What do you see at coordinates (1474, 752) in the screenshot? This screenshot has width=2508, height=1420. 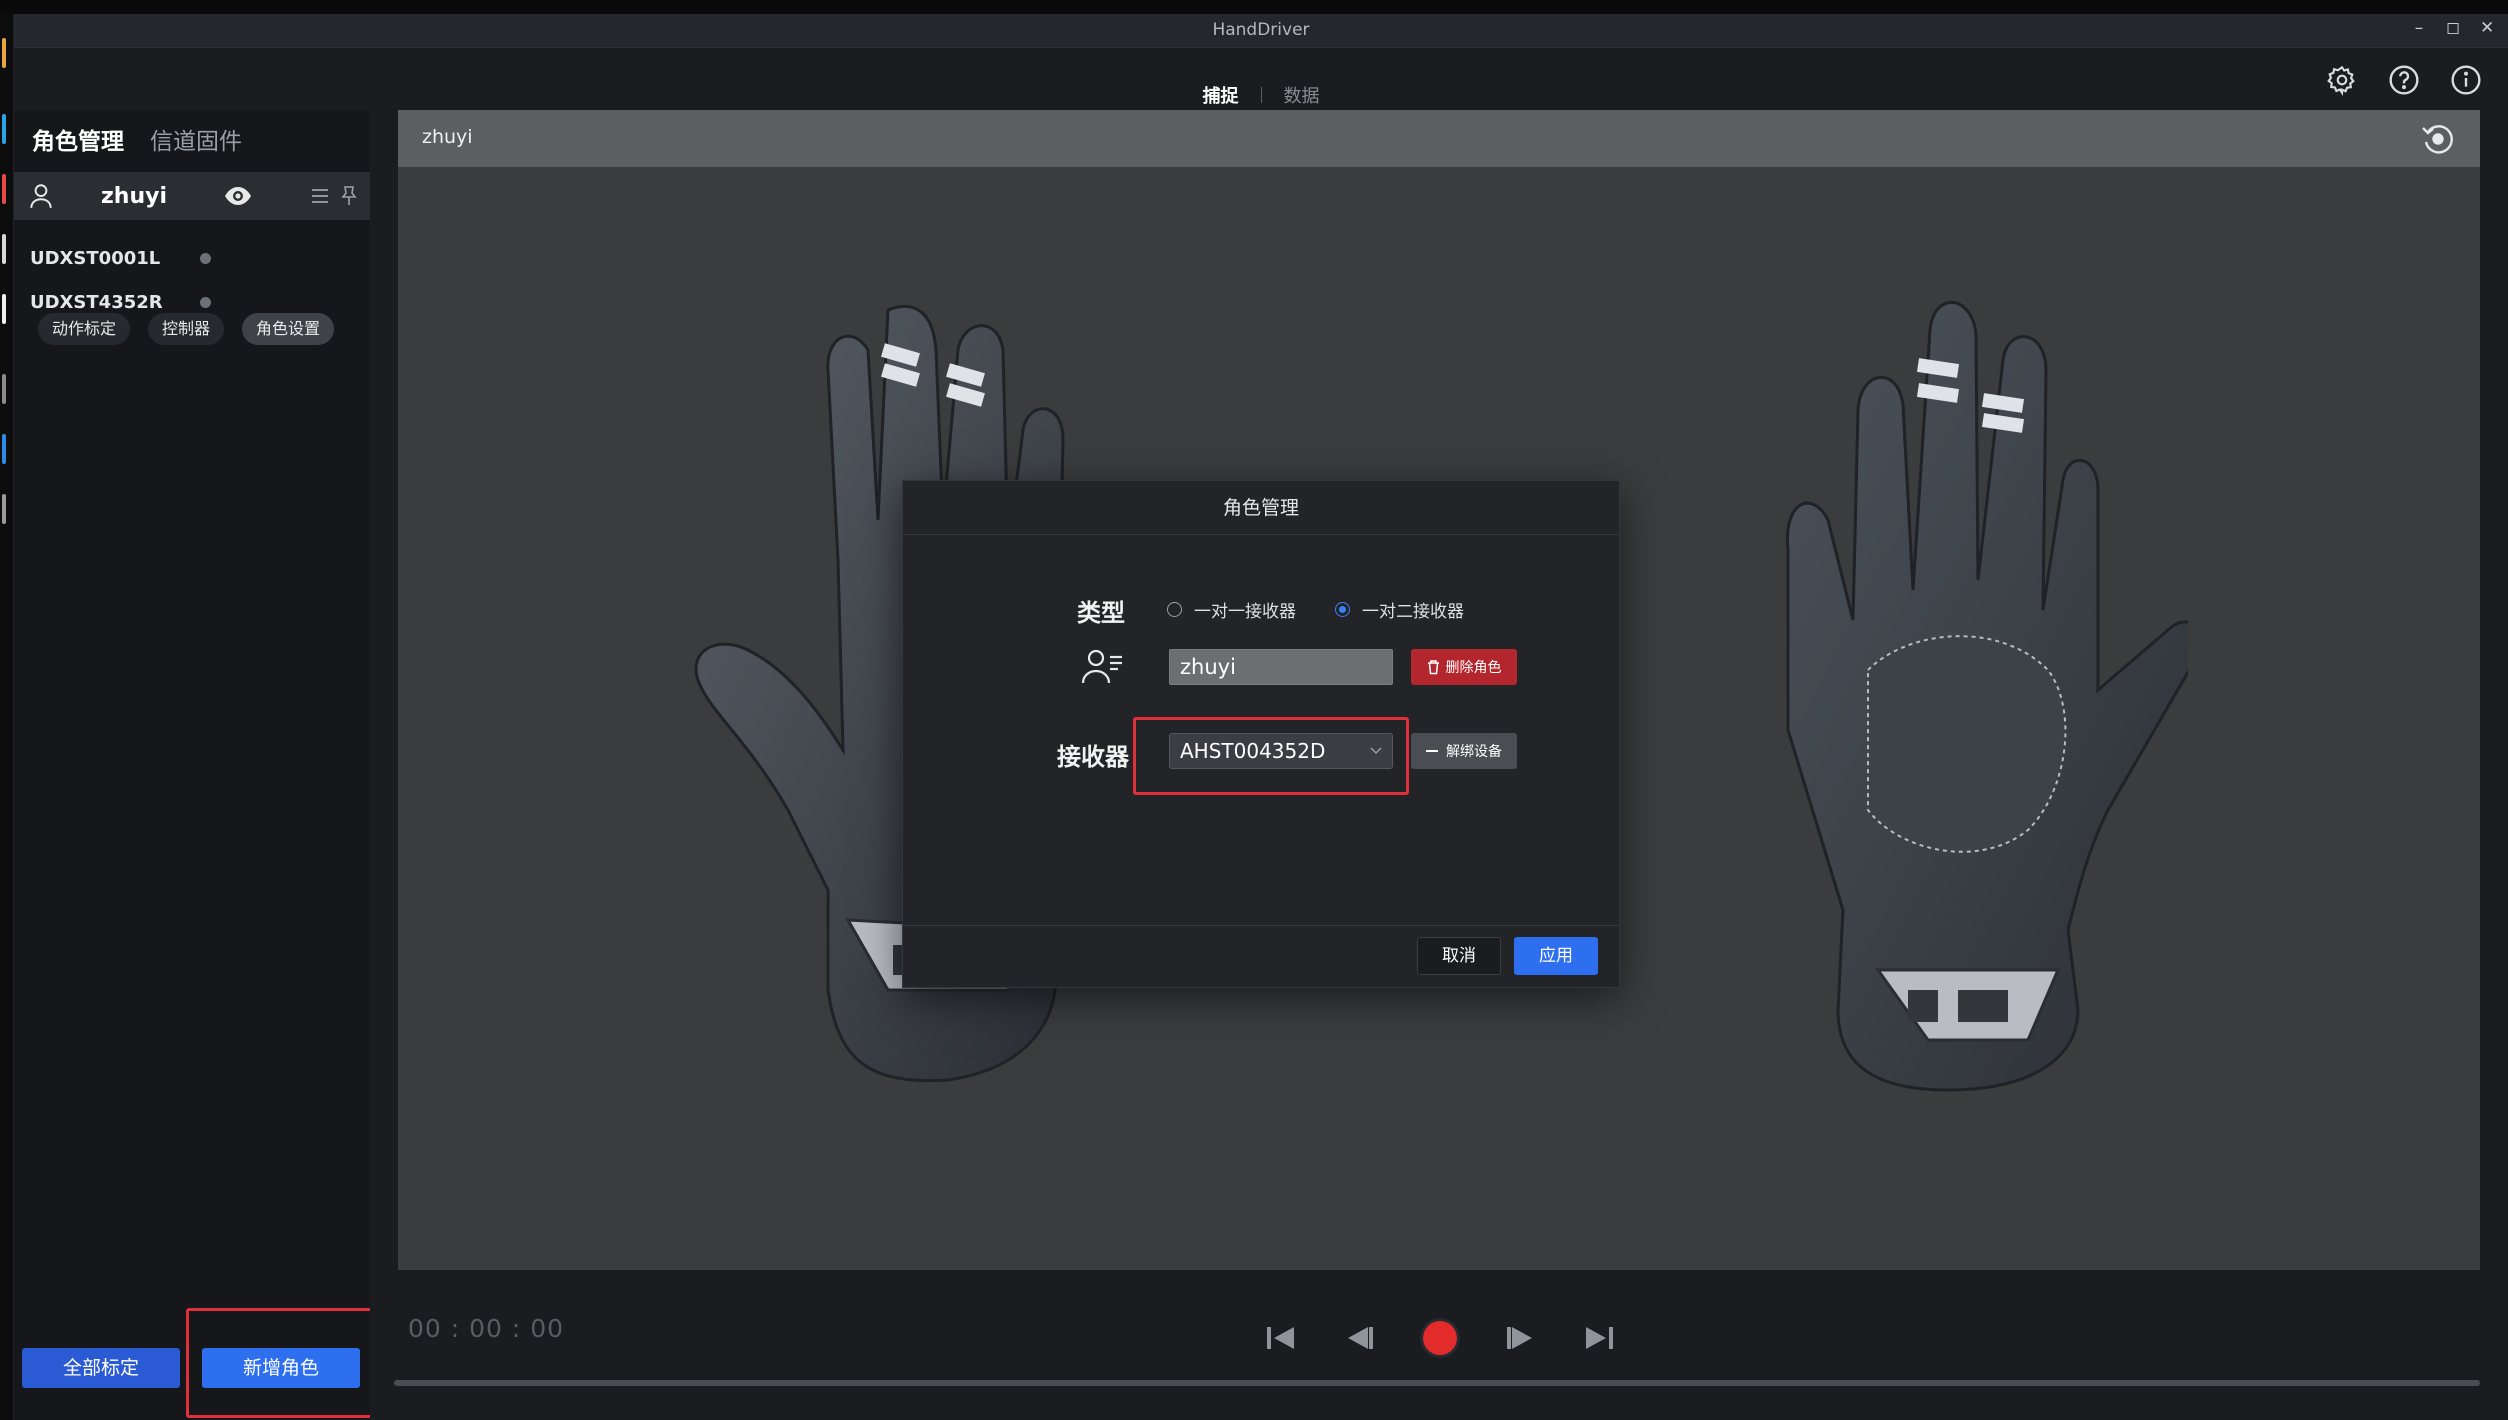 I see `unbind-label: 解绑设备` at bounding box center [1474, 752].